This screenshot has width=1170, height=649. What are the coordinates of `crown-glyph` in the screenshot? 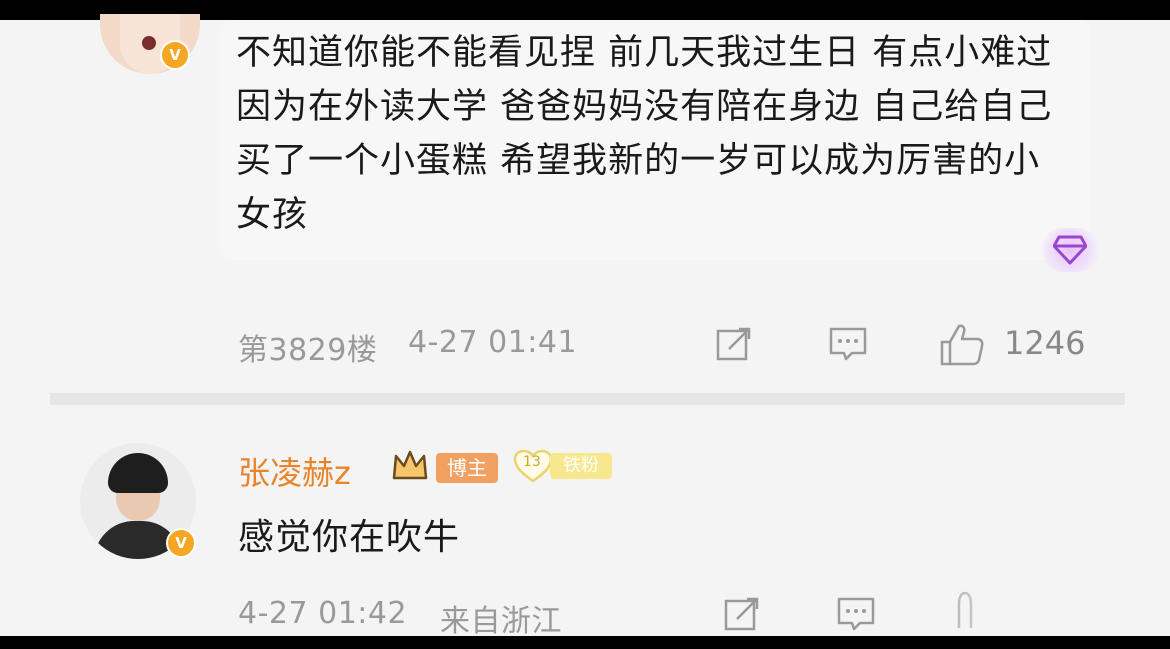 It's located at (410, 465).